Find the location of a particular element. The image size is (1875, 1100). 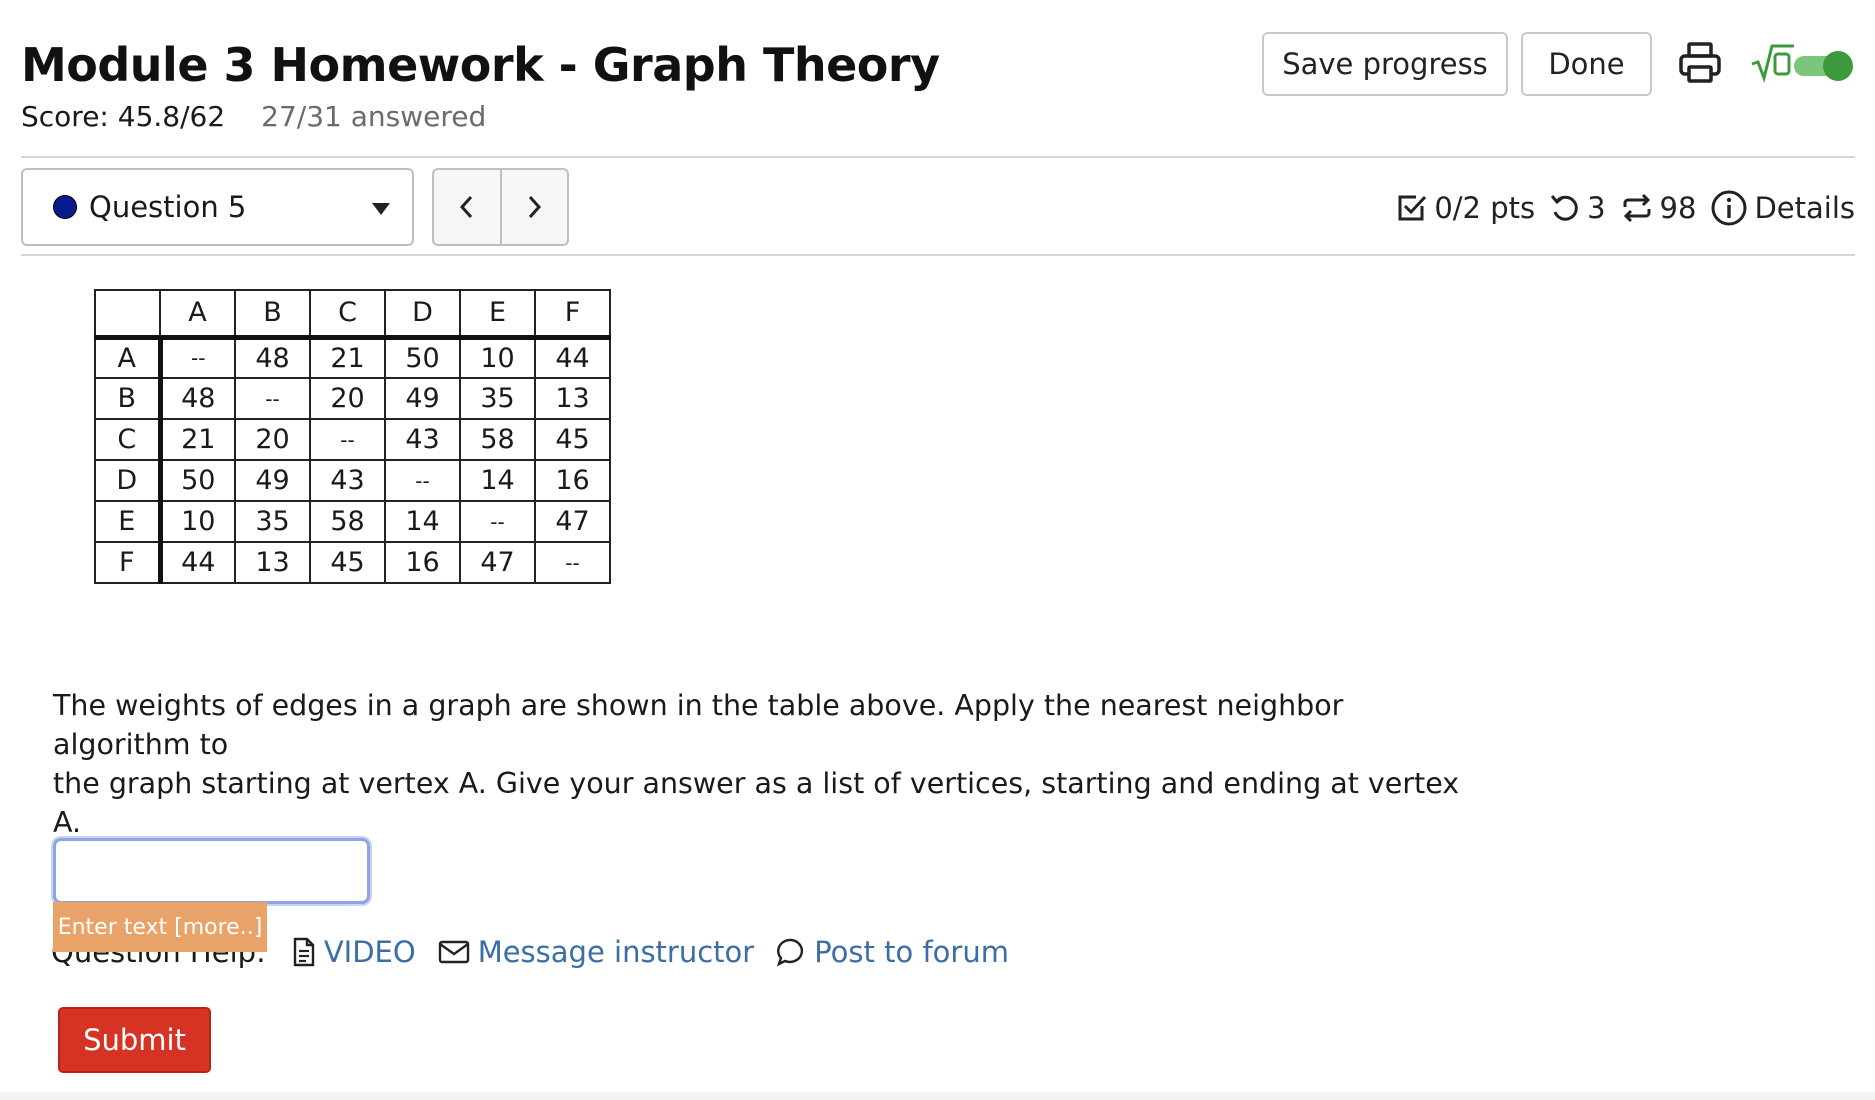

column-header: D is located at coordinates (422, 314).